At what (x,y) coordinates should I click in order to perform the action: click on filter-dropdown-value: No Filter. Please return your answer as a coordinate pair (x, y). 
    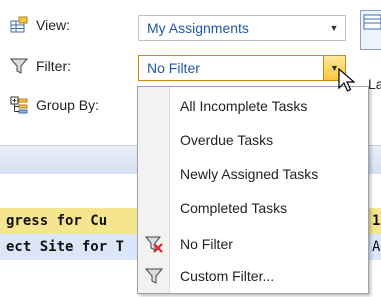
    Looking at the image, I should click on (173, 68).